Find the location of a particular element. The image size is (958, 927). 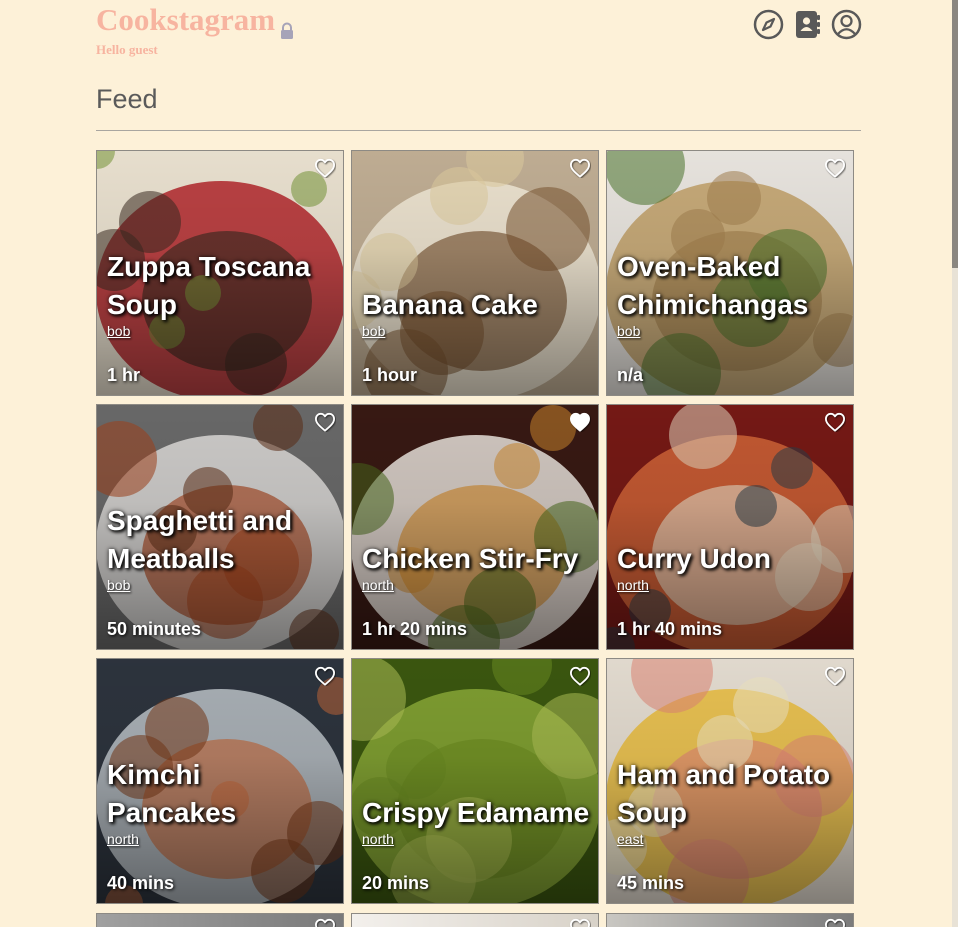

recipe-card: Ham and Potato Soup east 45 mins is located at coordinates (730, 781).